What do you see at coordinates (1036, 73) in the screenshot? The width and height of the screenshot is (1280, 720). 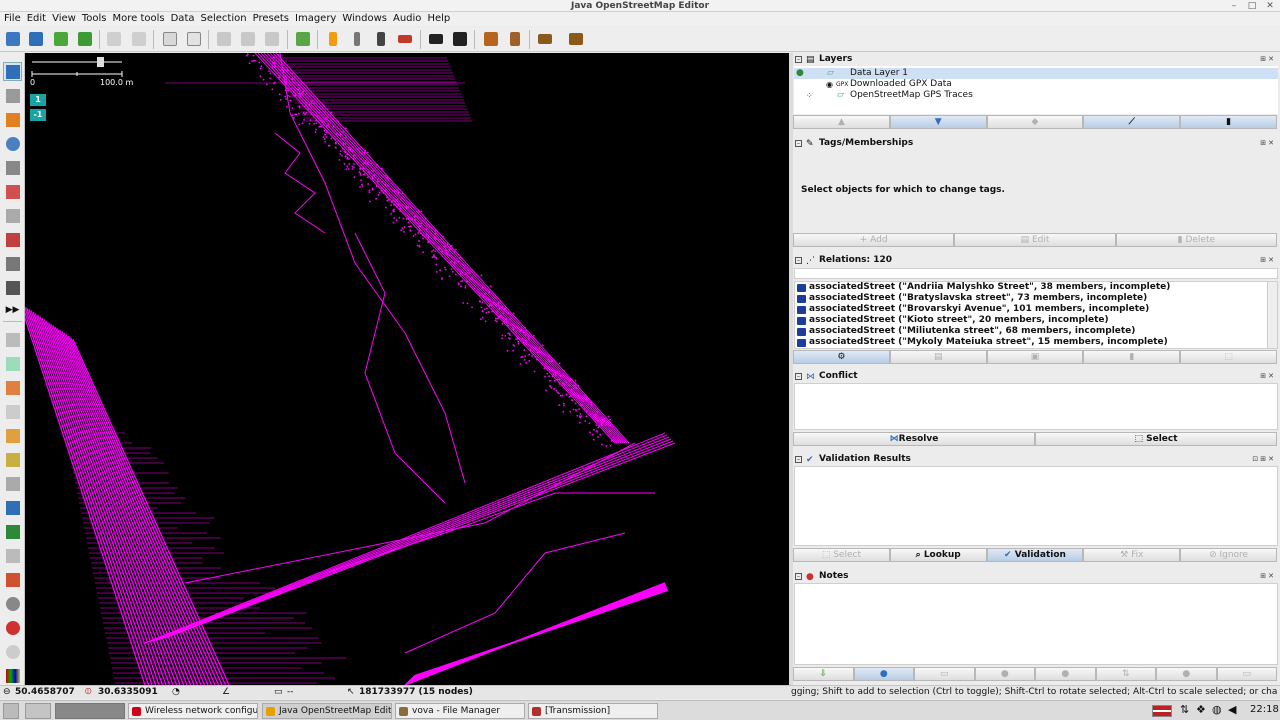 I see `layer-row: ● ▱ Data Layer 1` at bounding box center [1036, 73].